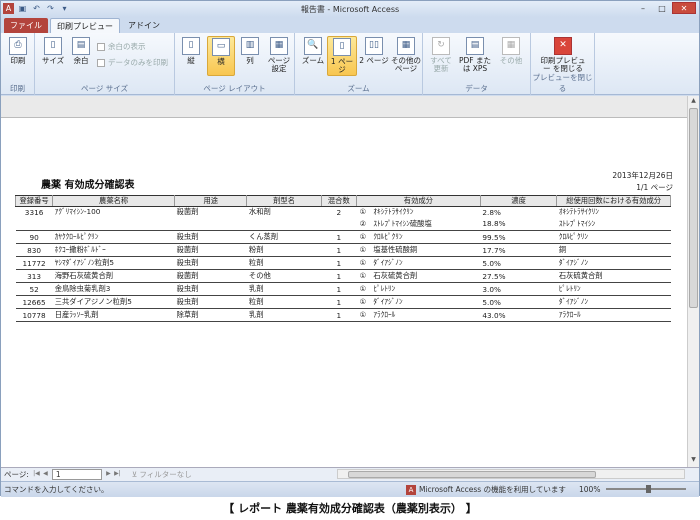 This screenshot has height=520, width=700. I want to click on refresh-icon: ↻, so click(441, 46).